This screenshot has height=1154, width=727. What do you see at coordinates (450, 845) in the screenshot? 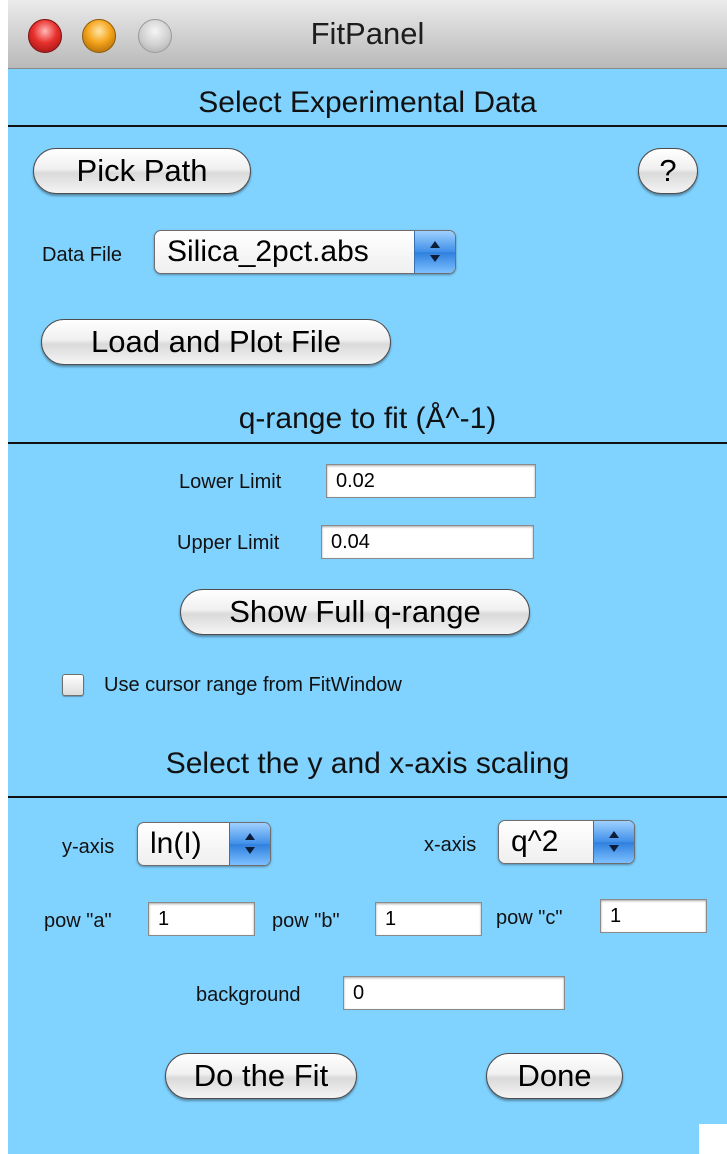
I see `x-axis-label: x-axis` at bounding box center [450, 845].